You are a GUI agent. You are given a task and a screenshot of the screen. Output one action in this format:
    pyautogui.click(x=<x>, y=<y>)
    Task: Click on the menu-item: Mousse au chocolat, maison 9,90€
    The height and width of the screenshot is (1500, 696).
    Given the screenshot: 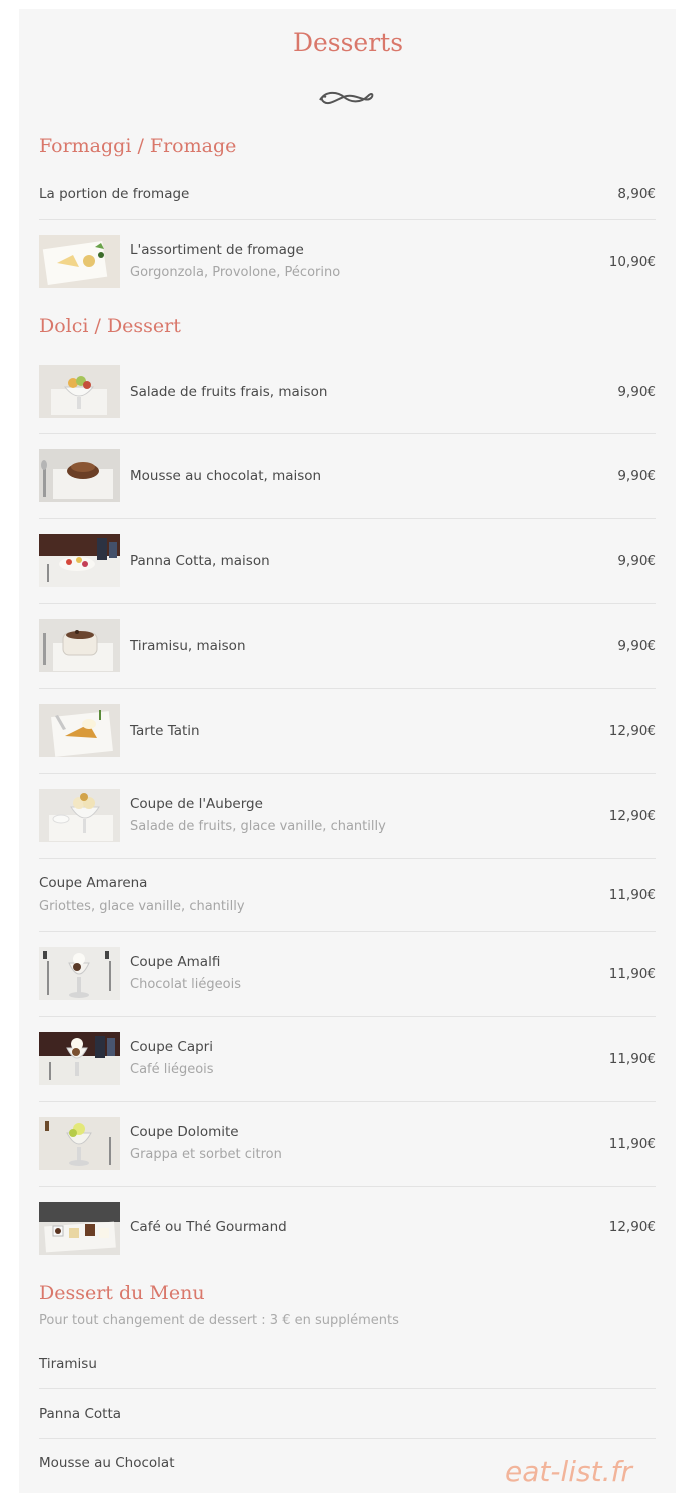 What is the action you would take?
    pyautogui.click(x=347, y=476)
    